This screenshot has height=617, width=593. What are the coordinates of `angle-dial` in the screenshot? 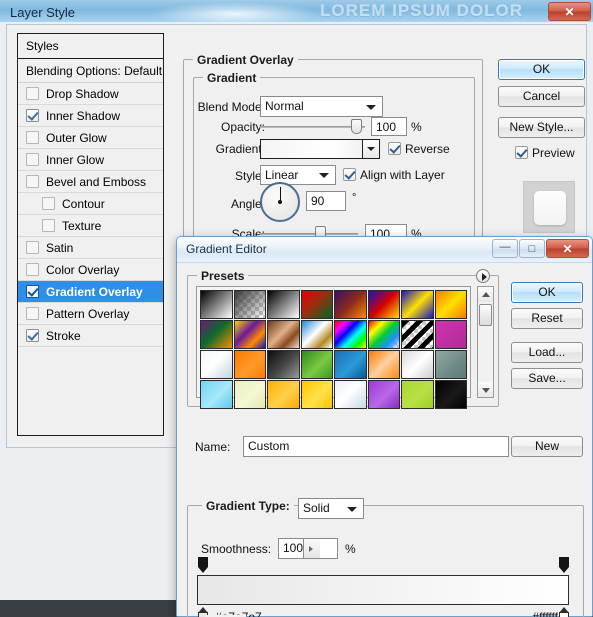 It's located at (280, 202).